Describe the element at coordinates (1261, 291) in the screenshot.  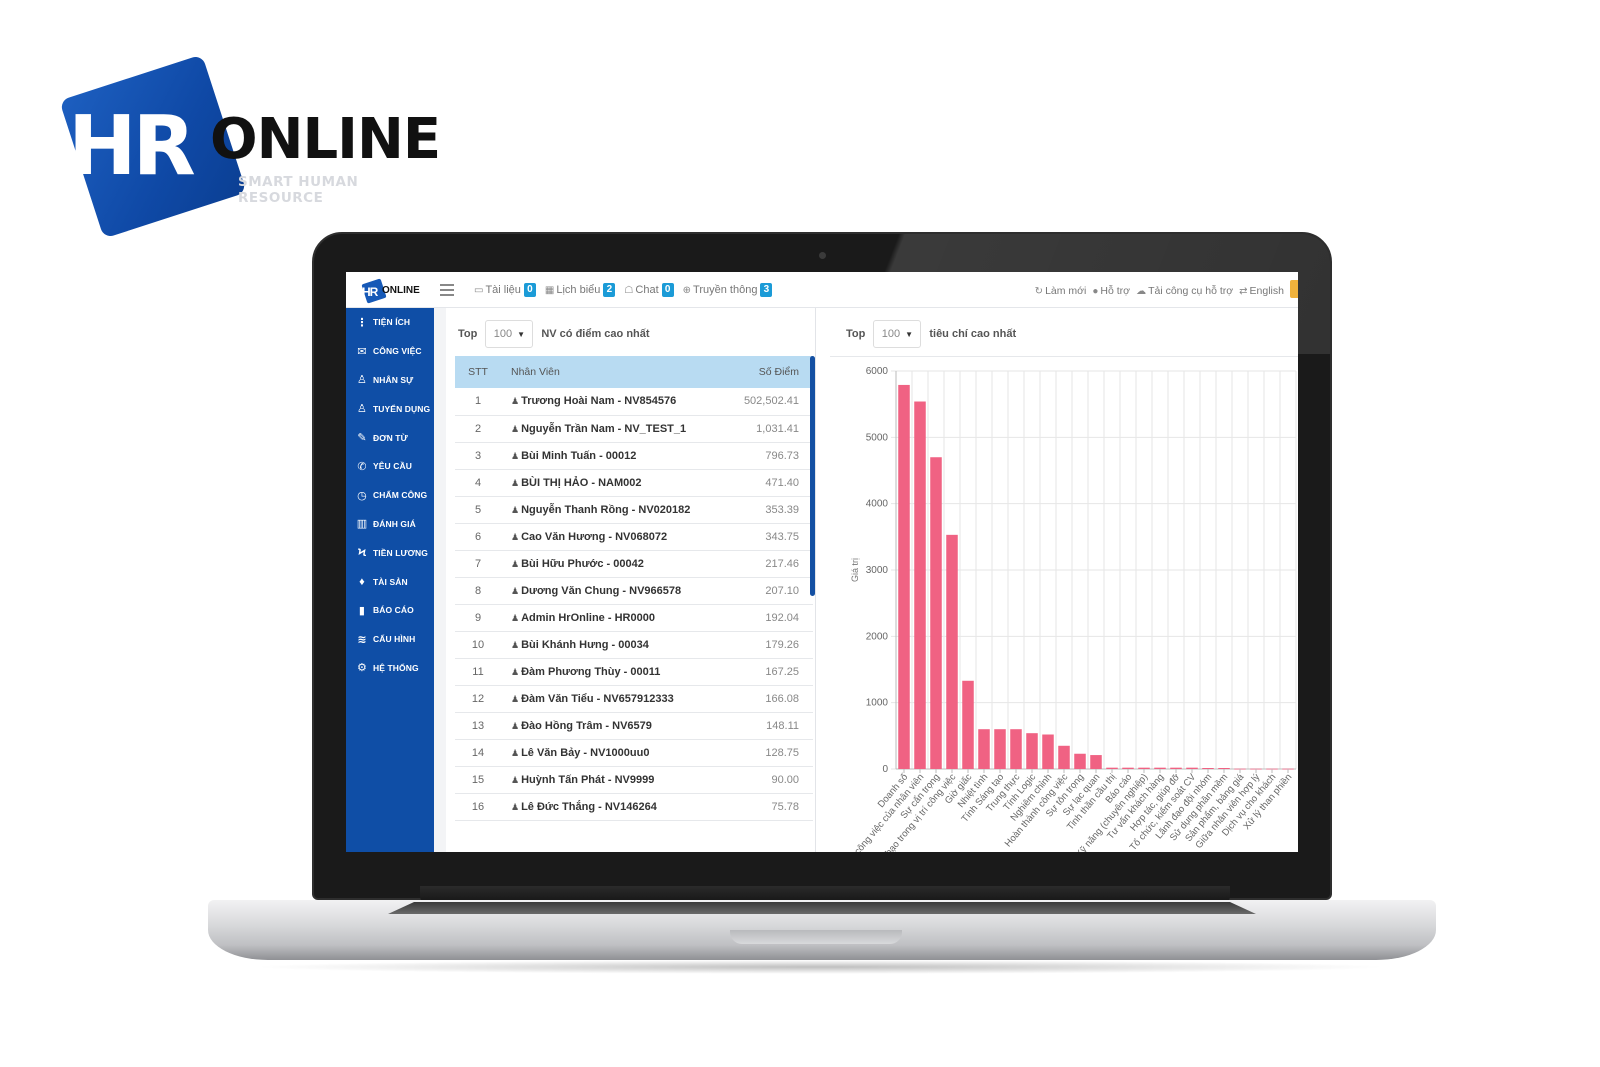
I see `language-link: ⇄ English` at that location.